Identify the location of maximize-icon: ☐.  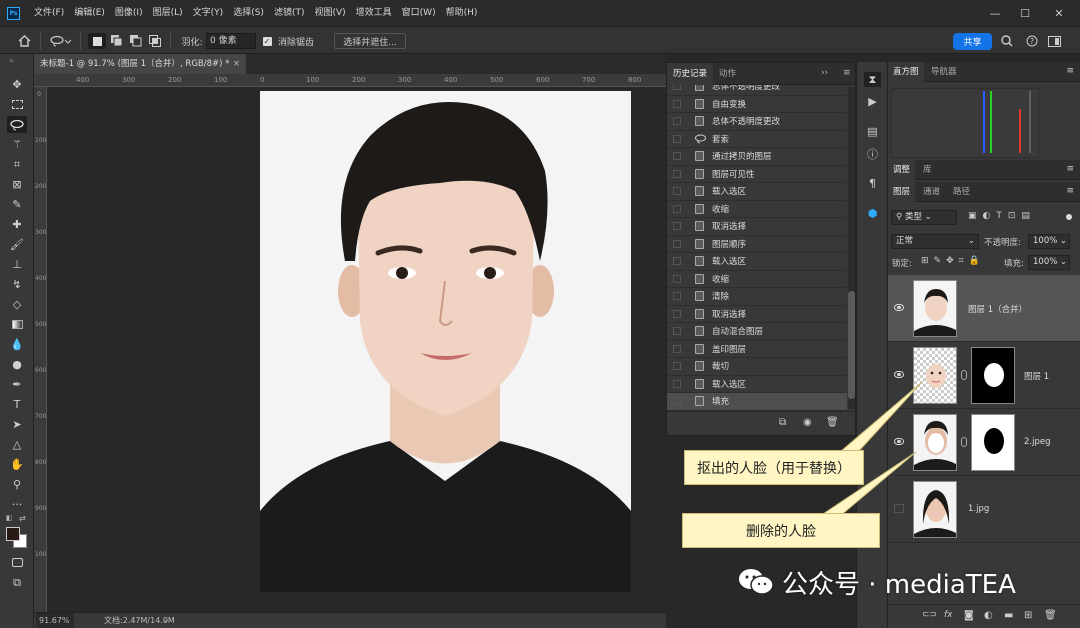
(1025, 13).